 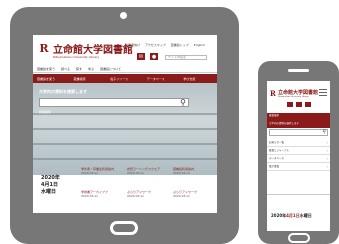 I want to click on phone-home-button, so click(x=299, y=238).